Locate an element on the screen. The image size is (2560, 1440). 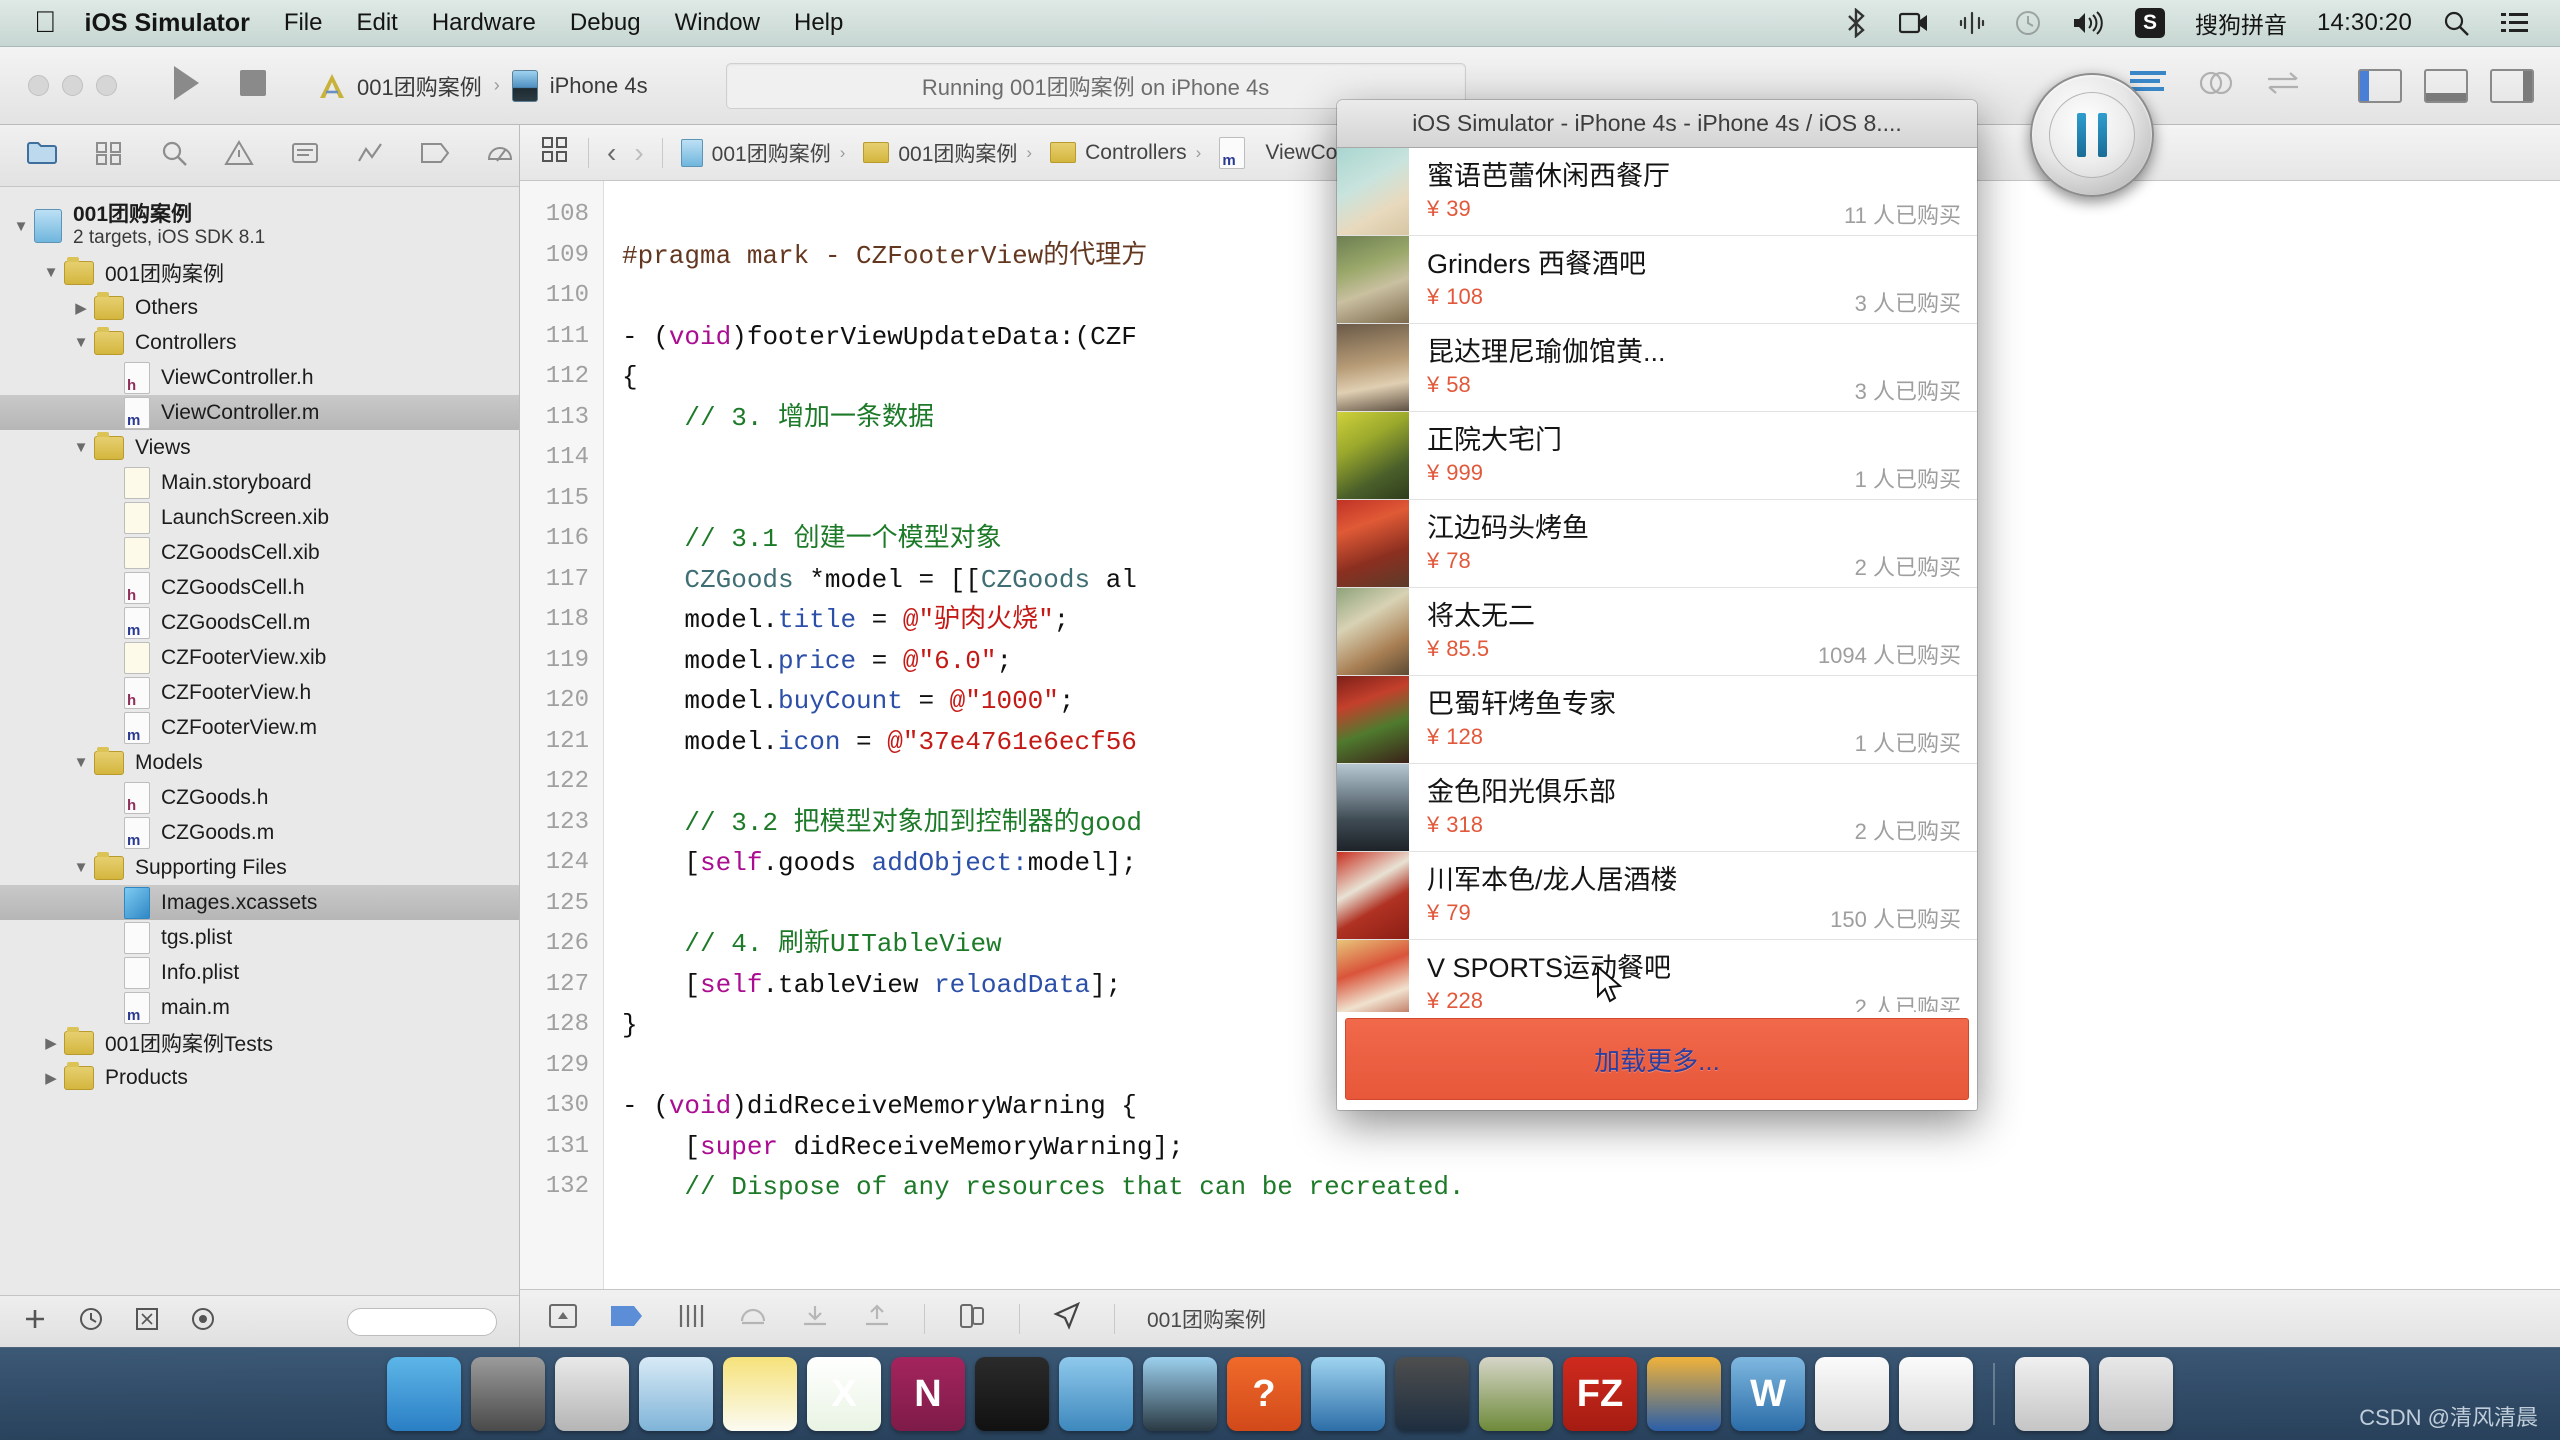
onenote-icon: N is located at coordinates (928, 1394).